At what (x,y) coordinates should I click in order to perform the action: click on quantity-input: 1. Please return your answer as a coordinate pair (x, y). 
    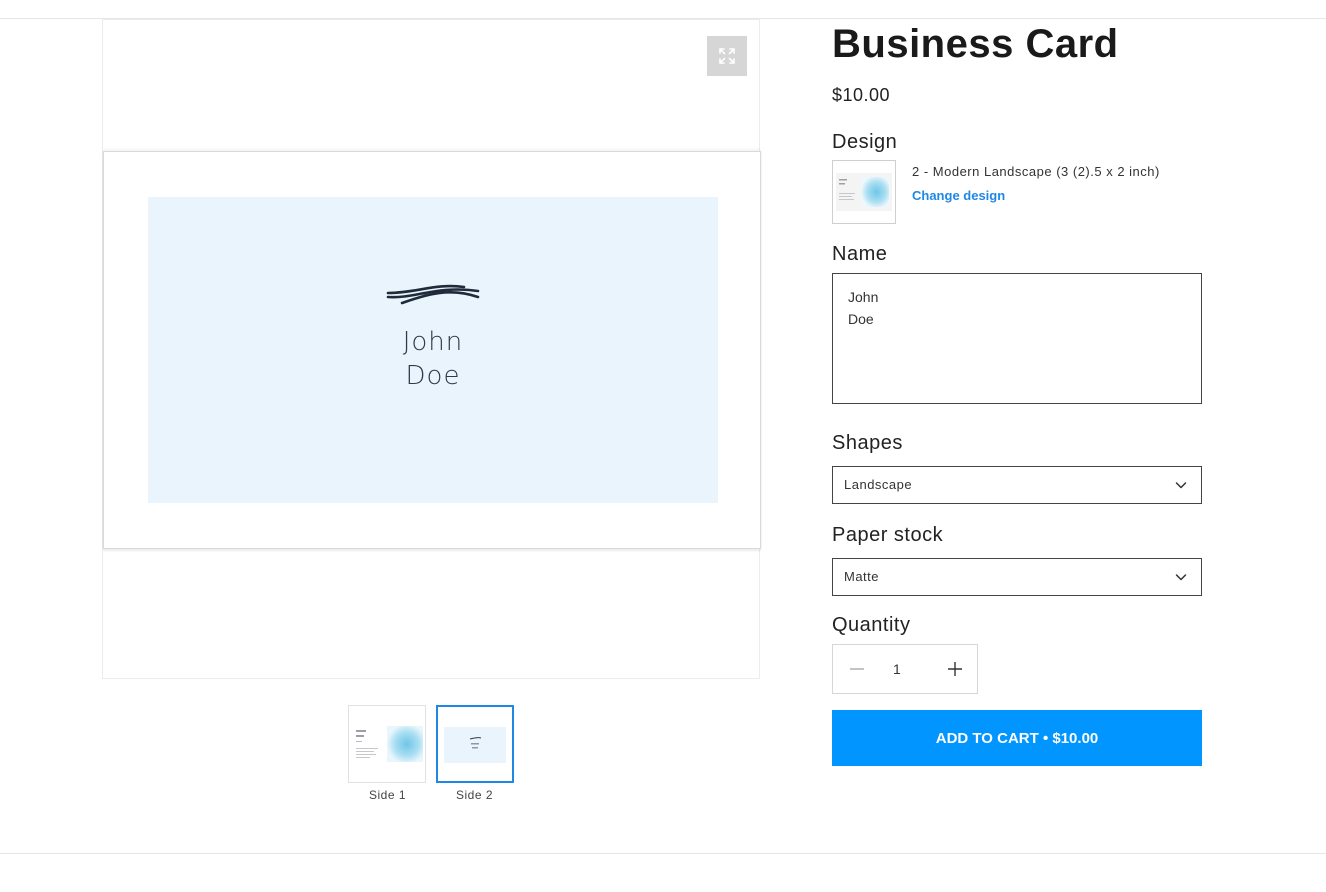
    Looking at the image, I should click on (897, 669).